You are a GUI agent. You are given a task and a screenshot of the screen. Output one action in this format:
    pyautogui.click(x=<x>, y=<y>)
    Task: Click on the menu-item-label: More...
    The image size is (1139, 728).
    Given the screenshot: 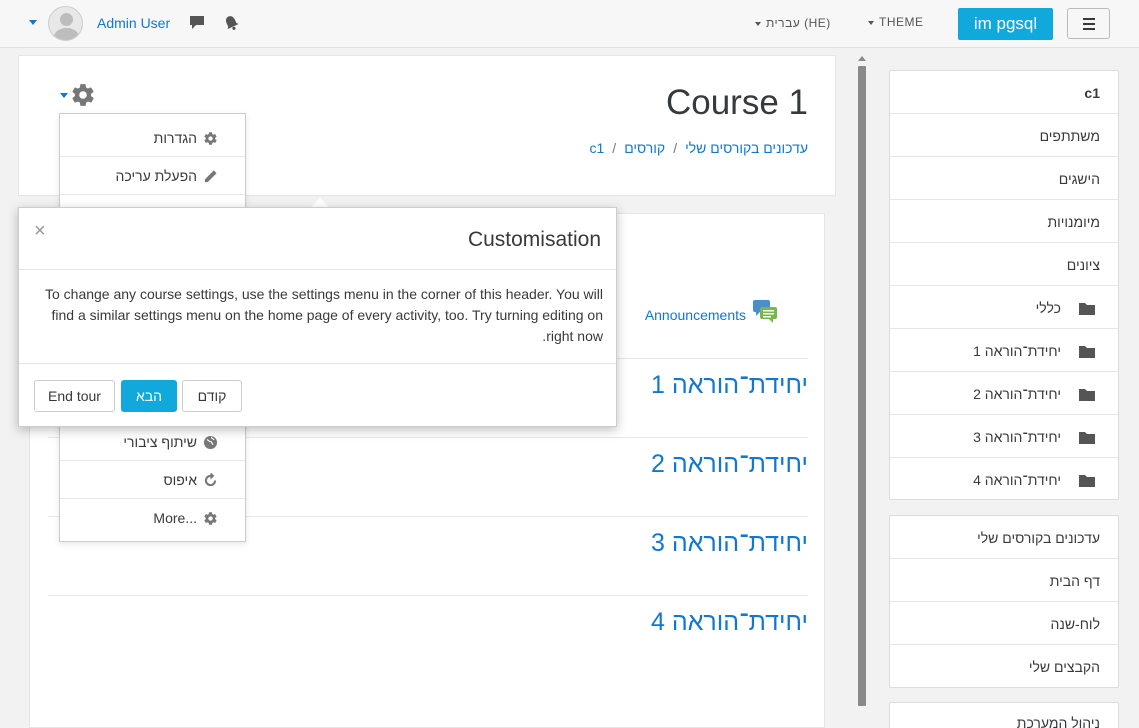 What is the action you would take?
    pyautogui.click(x=175, y=518)
    